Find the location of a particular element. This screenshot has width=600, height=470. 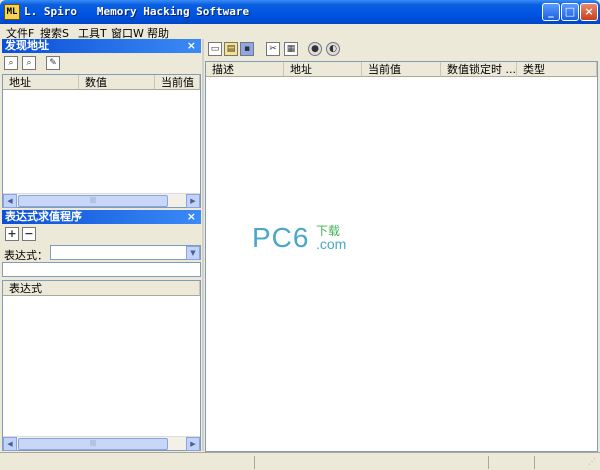

edit-icon: ✎ is located at coordinates (53, 63).